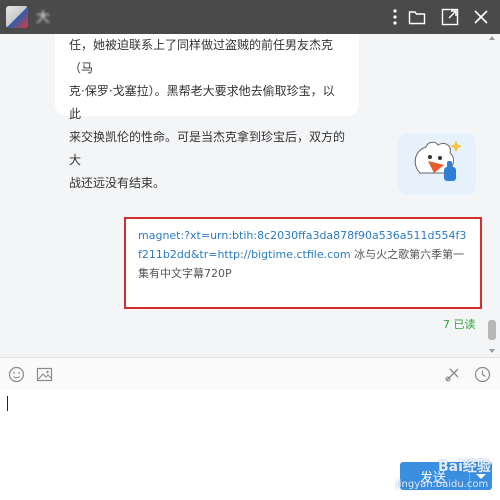 The height and width of the screenshot is (500, 500). I want to click on text-caret, so click(7, 403).